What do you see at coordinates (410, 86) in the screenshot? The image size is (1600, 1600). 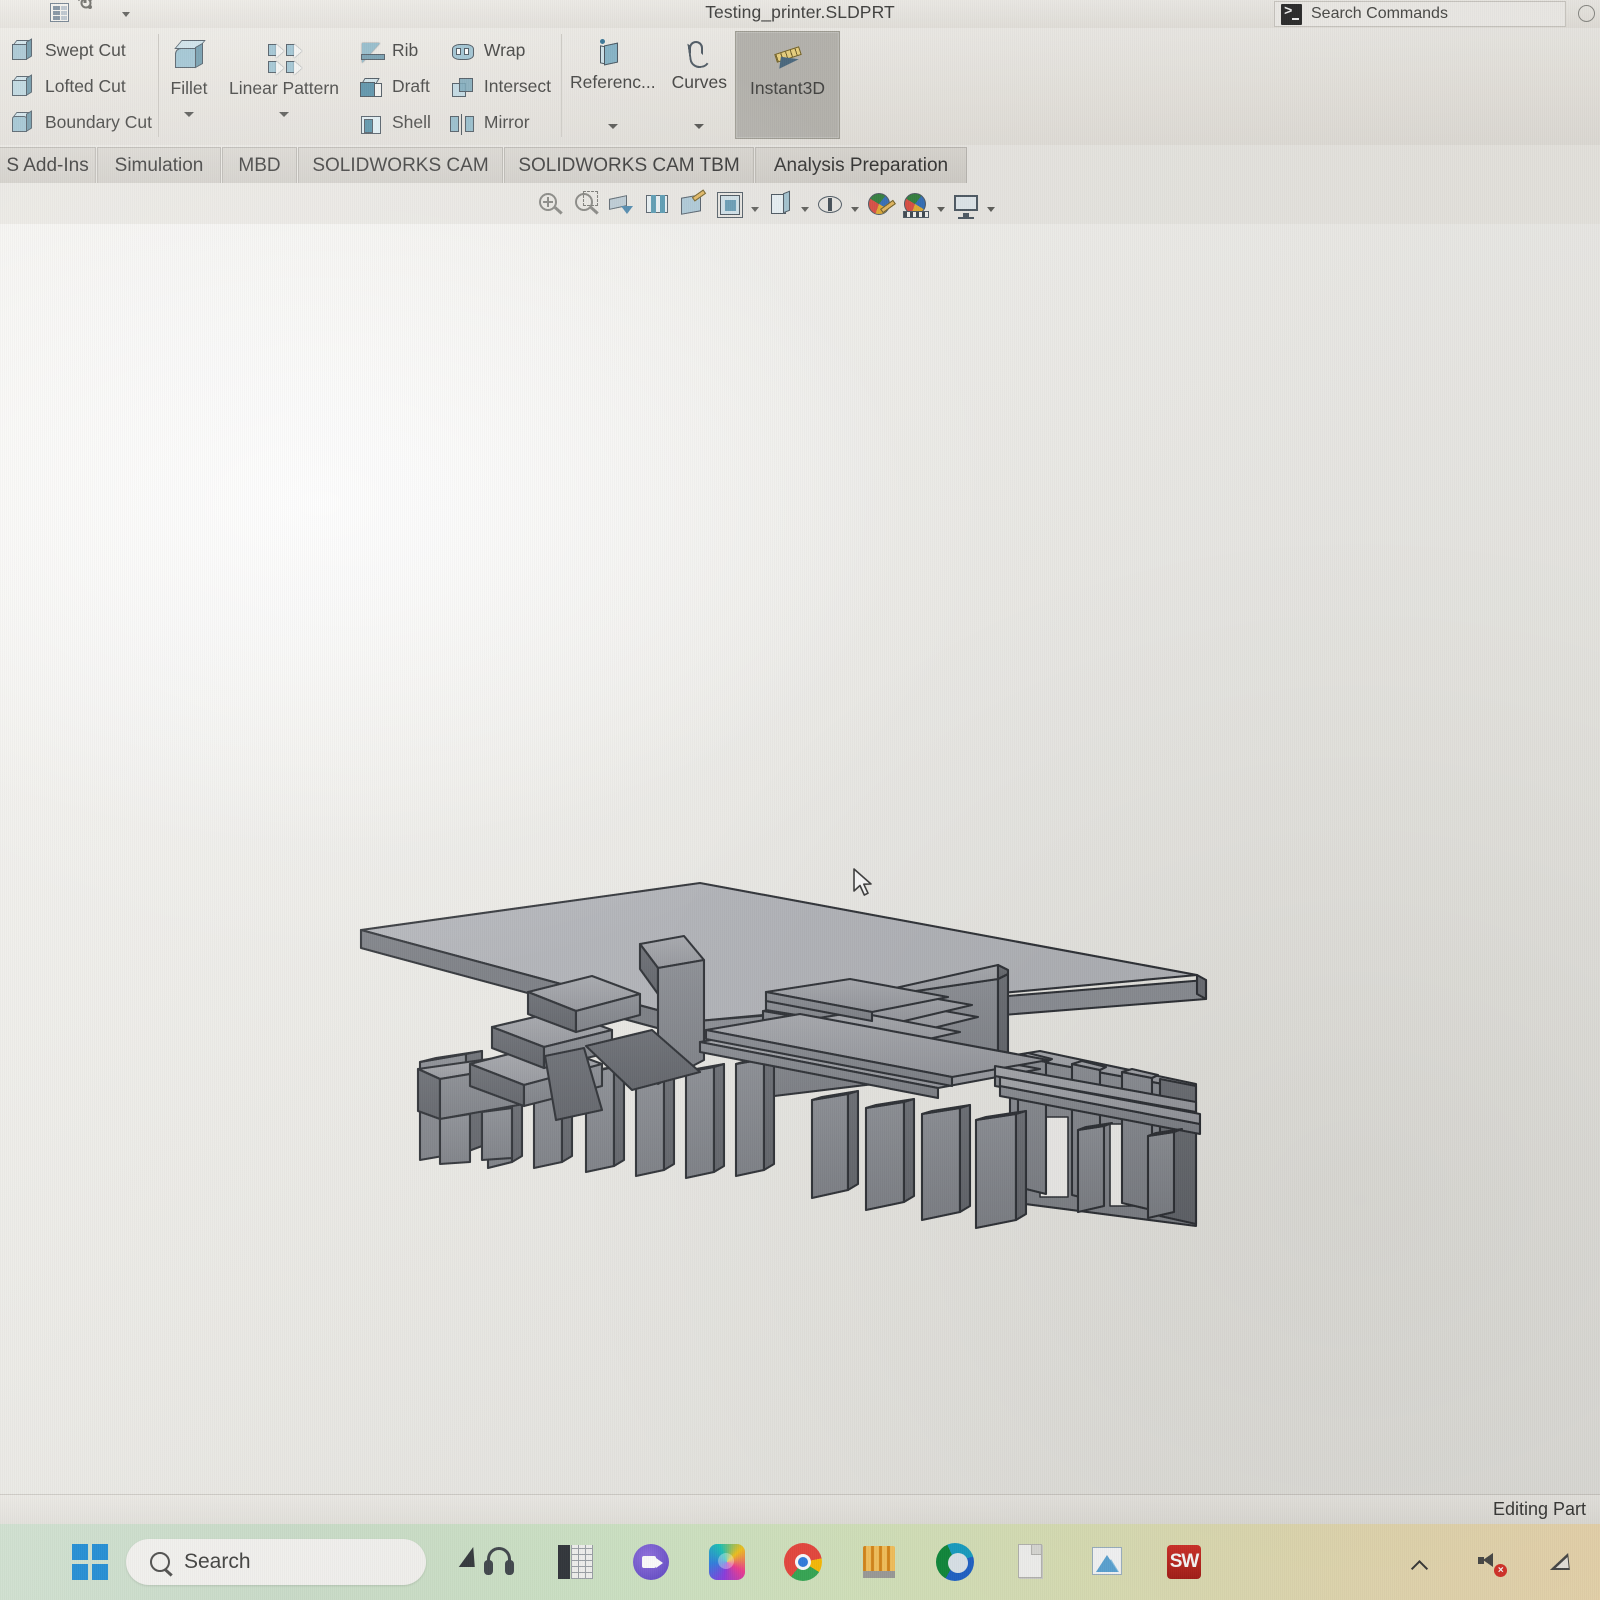 I see `draft-label: Draft` at bounding box center [410, 86].